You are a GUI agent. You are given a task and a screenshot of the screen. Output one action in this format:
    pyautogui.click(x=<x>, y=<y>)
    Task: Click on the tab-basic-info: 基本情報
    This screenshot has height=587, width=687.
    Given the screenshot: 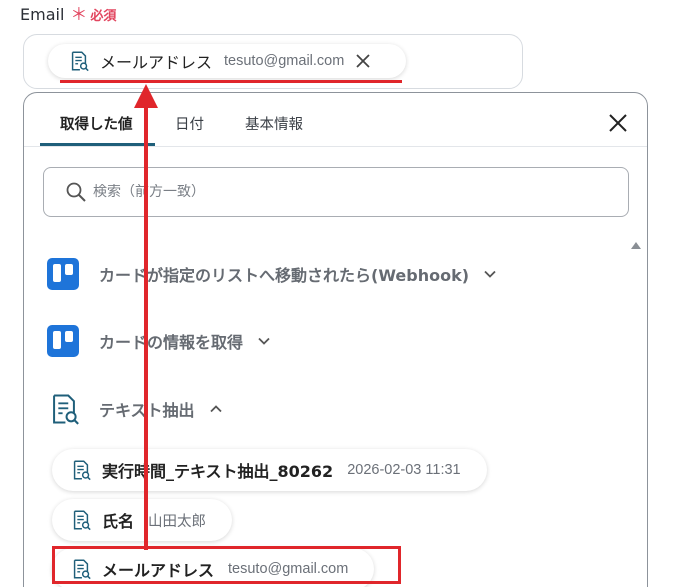 What is the action you would take?
    pyautogui.click(x=274, y=123)
    